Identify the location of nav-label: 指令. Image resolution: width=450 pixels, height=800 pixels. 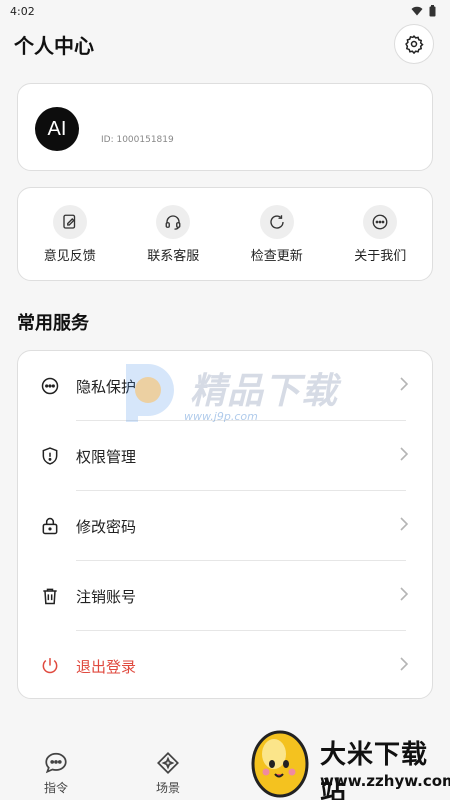
(55, 788).